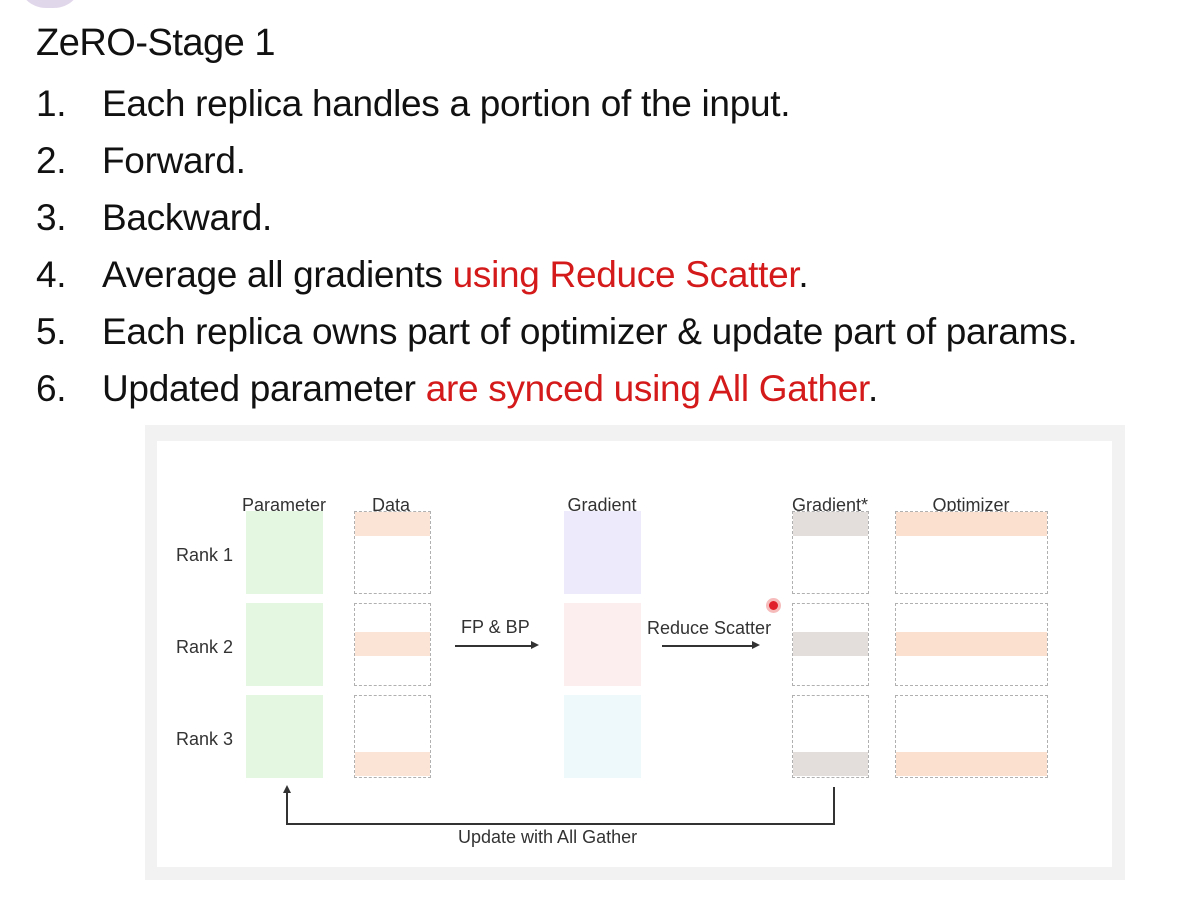 Image resolution: width=1194 pixels, height=897 pixels. I want to click on all-gather-label: Update with All Gather, so click(548, 837).